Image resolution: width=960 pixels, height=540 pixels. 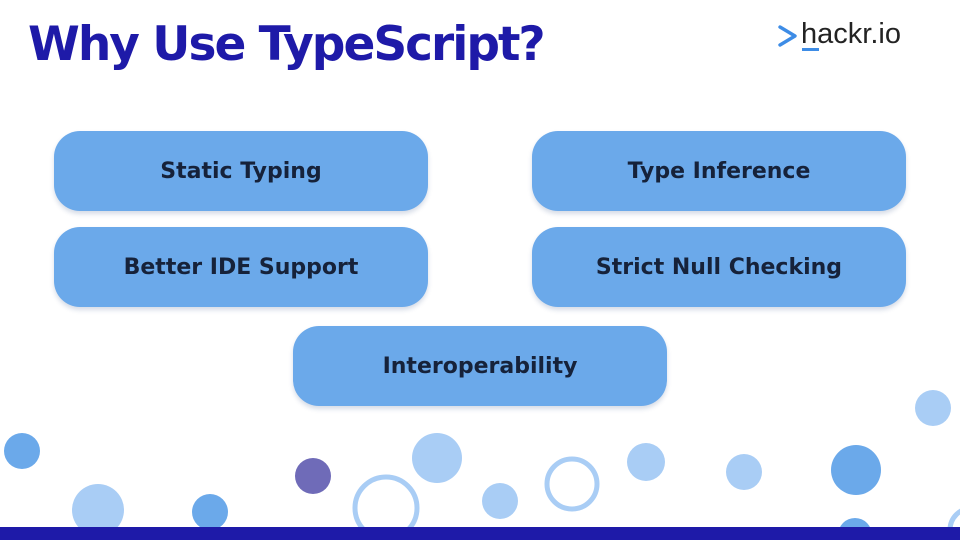 What do you see at coordinates (480, 533) in the screenshot?
I see `bottom-bar` at bounding box center [480, 533].